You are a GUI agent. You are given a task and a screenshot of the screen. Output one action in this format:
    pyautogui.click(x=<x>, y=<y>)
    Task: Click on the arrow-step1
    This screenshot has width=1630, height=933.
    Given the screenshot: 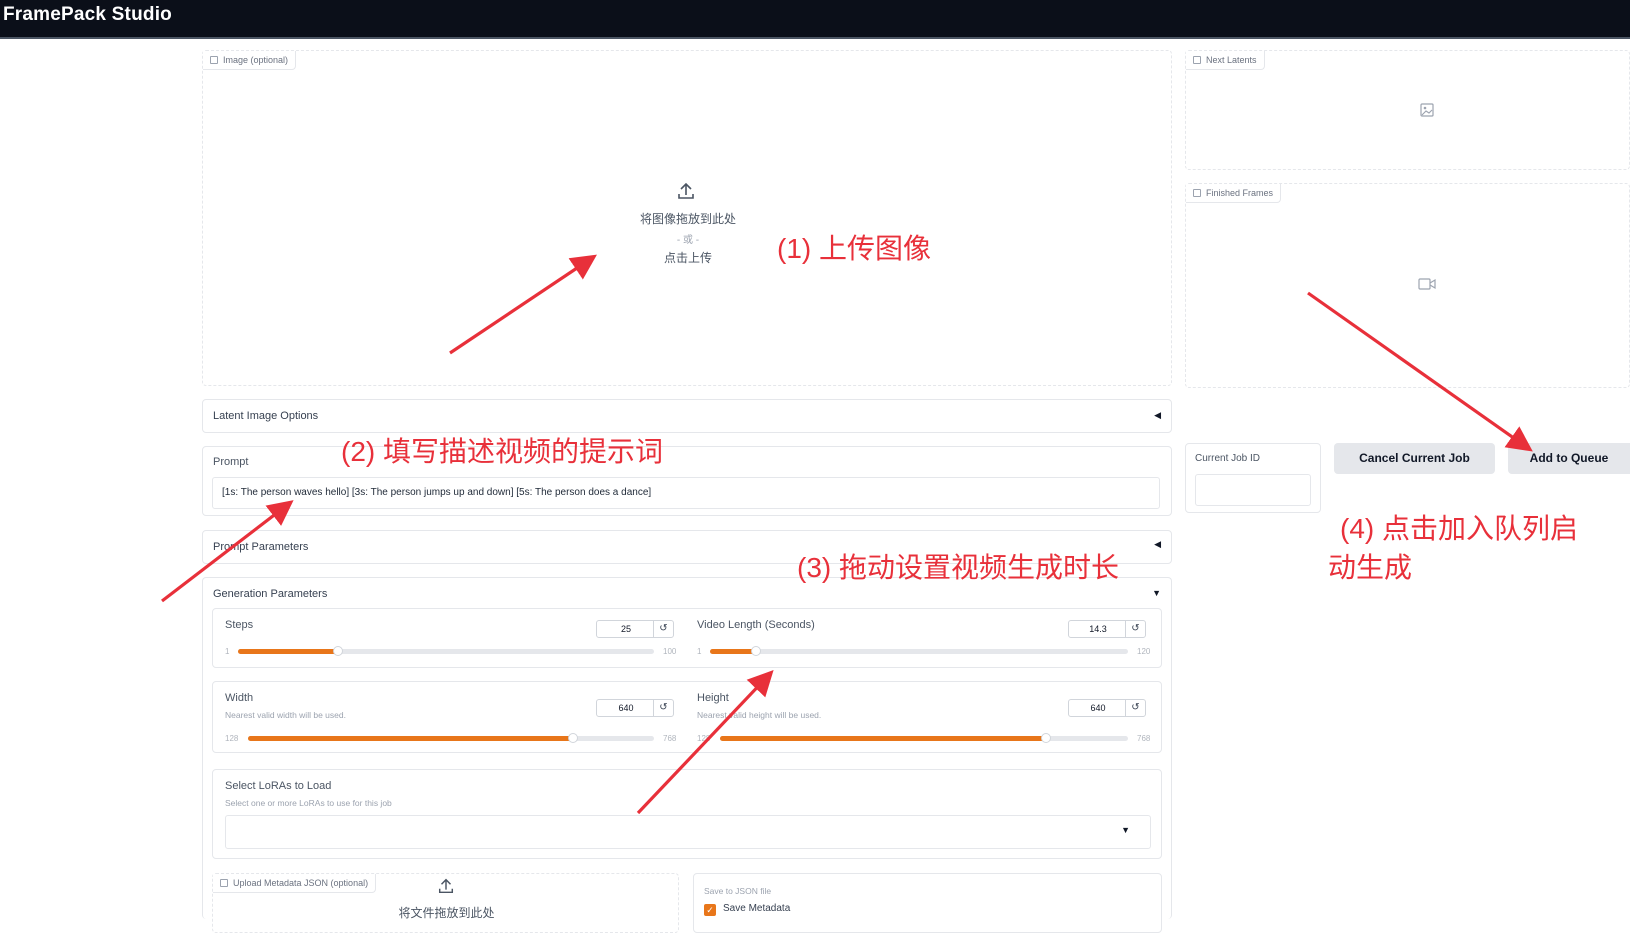 What is the action you would take?
    pyautogui.click(x=523, y=304)
    